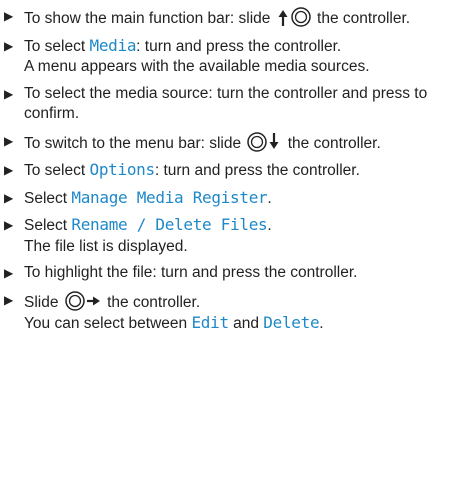 This screenshot has width=458, height=503. Describe the element at coordinates (210, 322) in the screenshot. I see `menu-item-edit: Edit` at that location.